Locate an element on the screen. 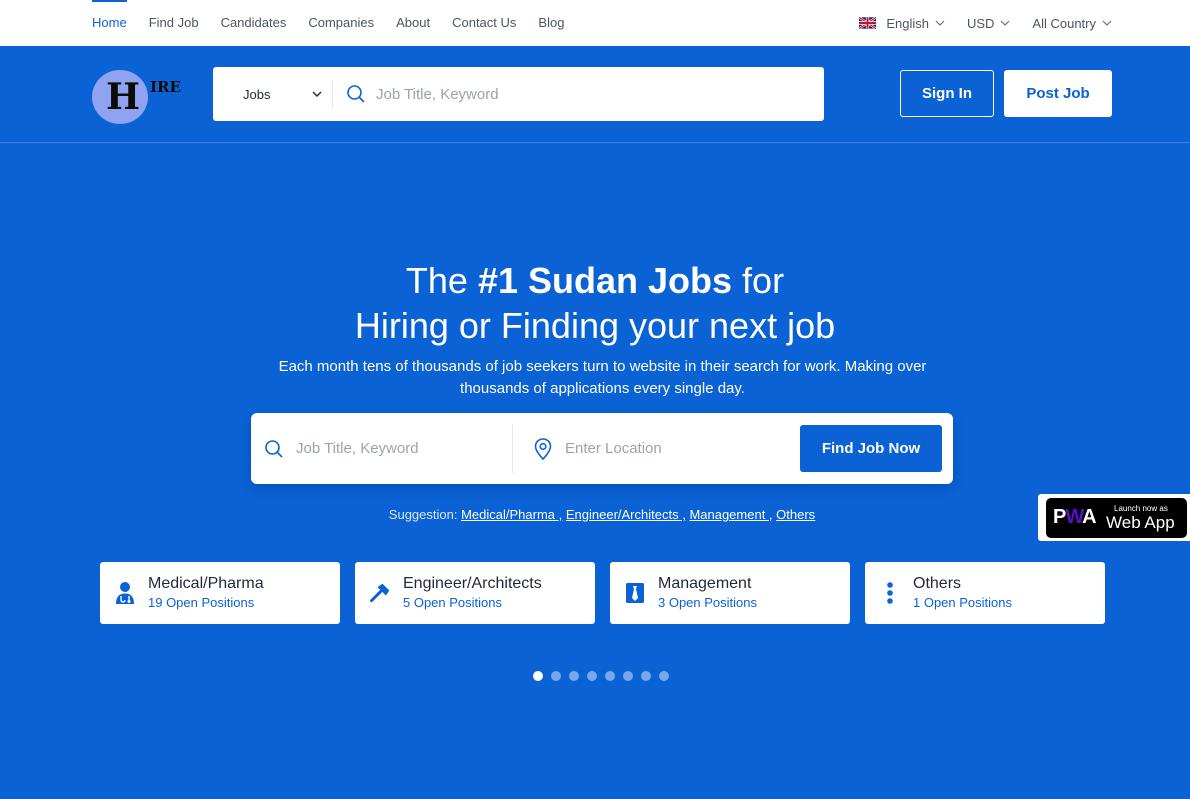  hero-title-post: for is located at coordinates (758, 280).